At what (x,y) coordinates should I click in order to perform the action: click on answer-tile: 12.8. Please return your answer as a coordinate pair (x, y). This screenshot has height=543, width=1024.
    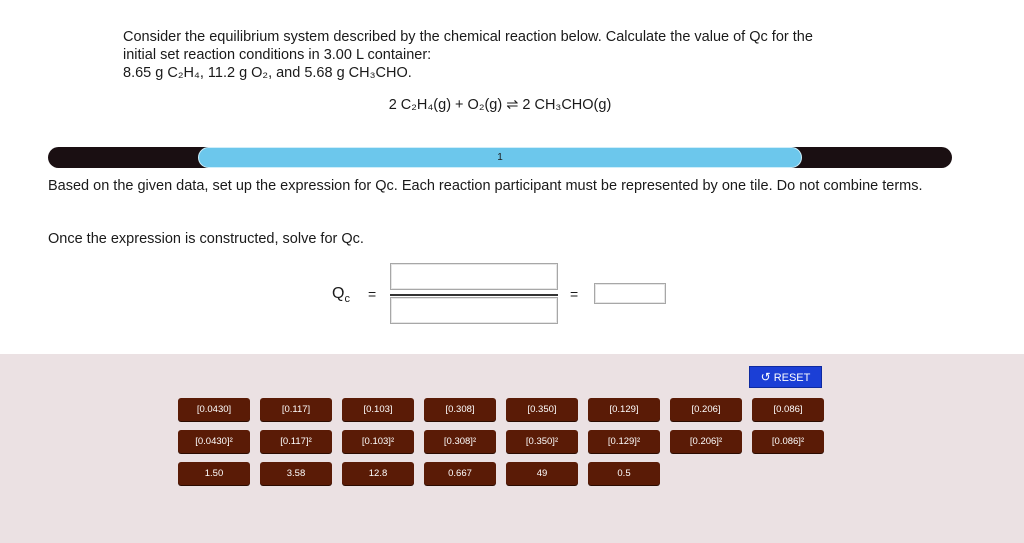
    Looking at the image, I should click on (378, 473).